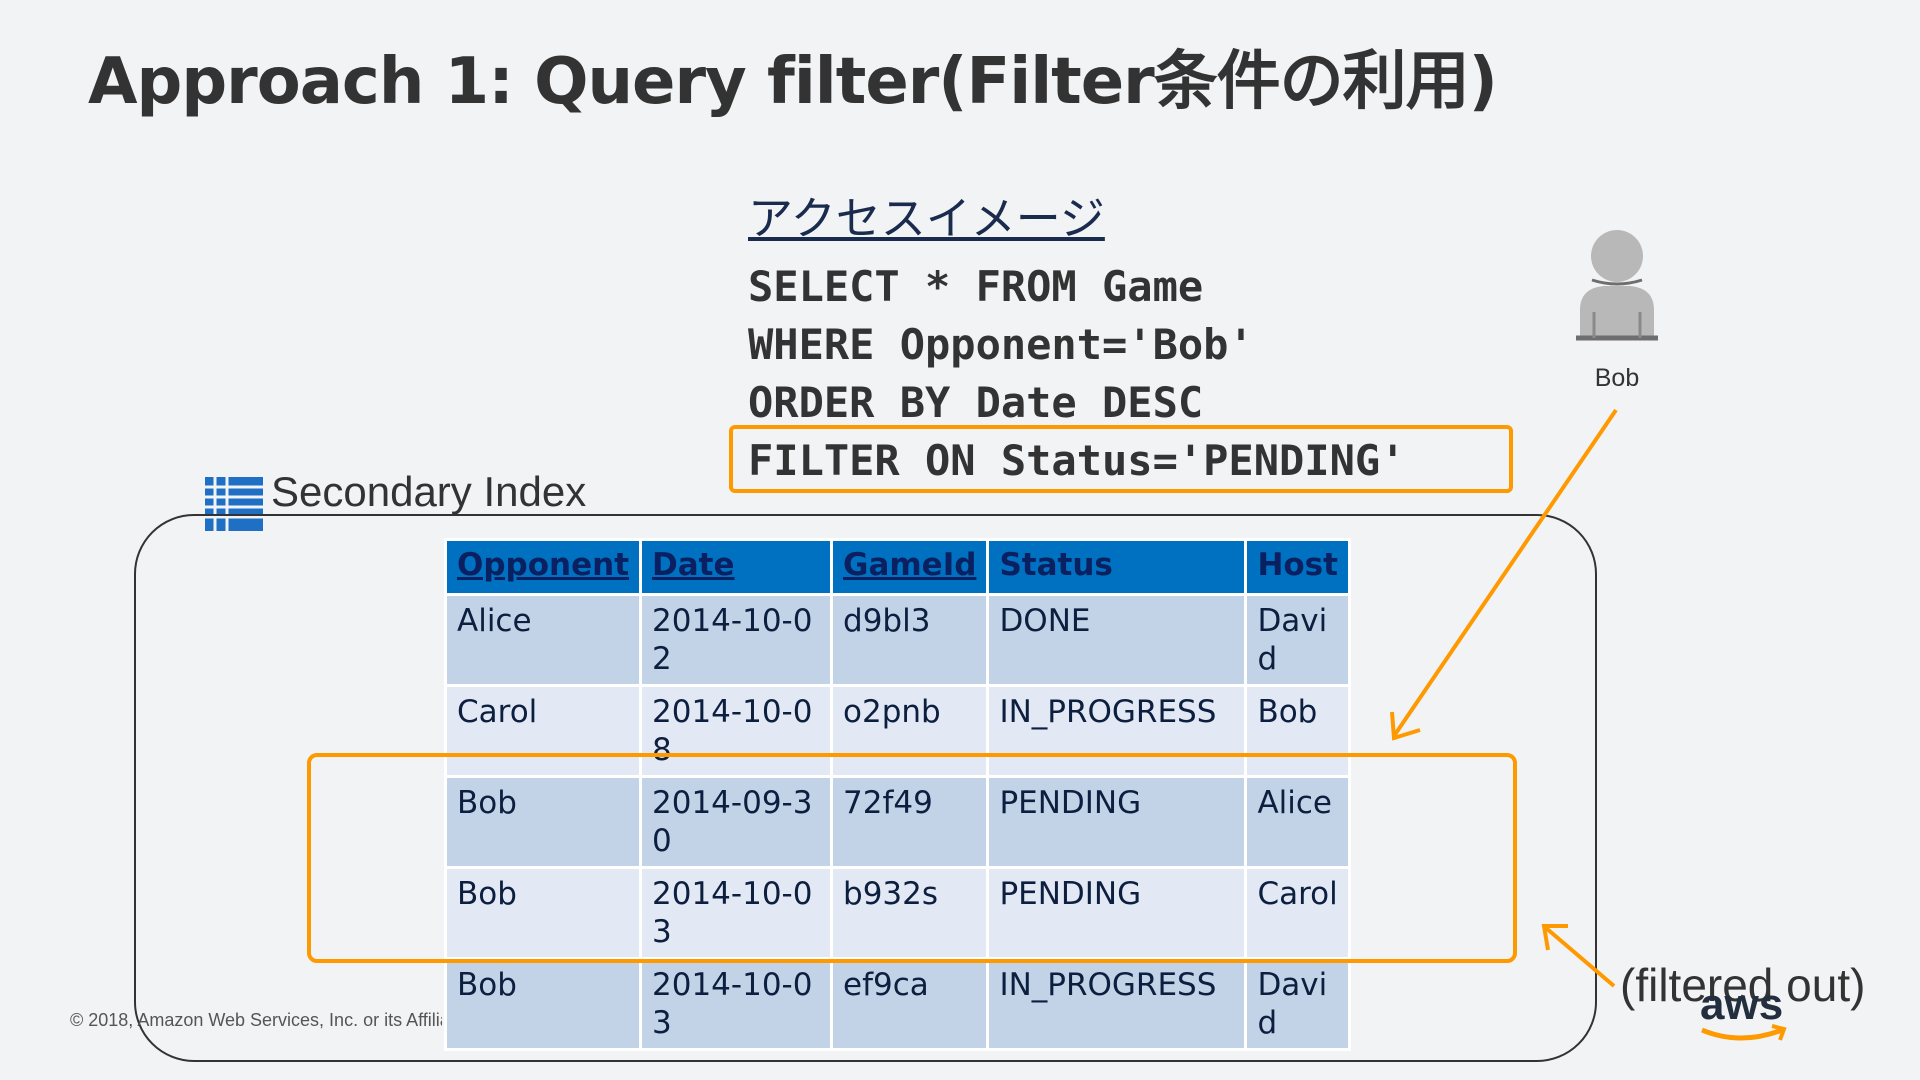 This screenshot has width=1920, height=1080. What do you see at coordinates (543, 567) in the screenshot?
I see `column-header-opponent: Opponent` at bounding box center [543, 567].